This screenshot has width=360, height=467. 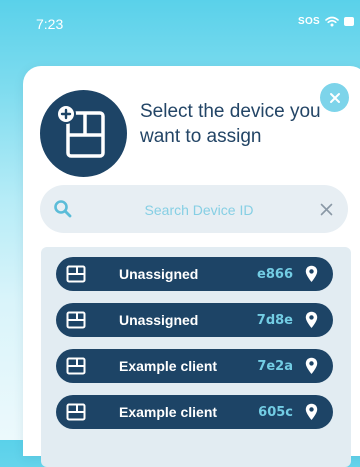 I want to click on status-time: 7:23, so click(x=50, y=24).